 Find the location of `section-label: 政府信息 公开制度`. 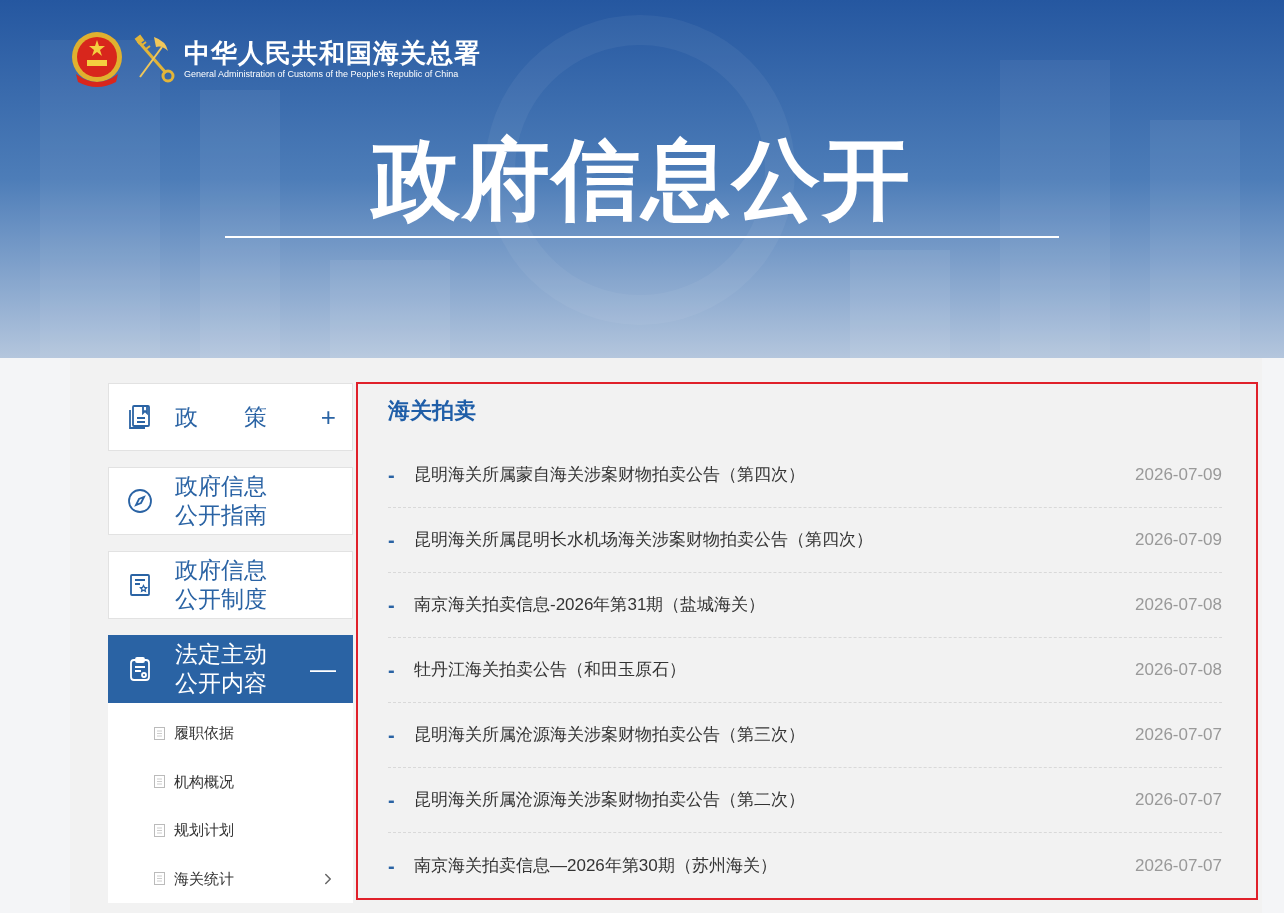

section-label: 政府信息 公开制度 is located at coordinates (221, 585).